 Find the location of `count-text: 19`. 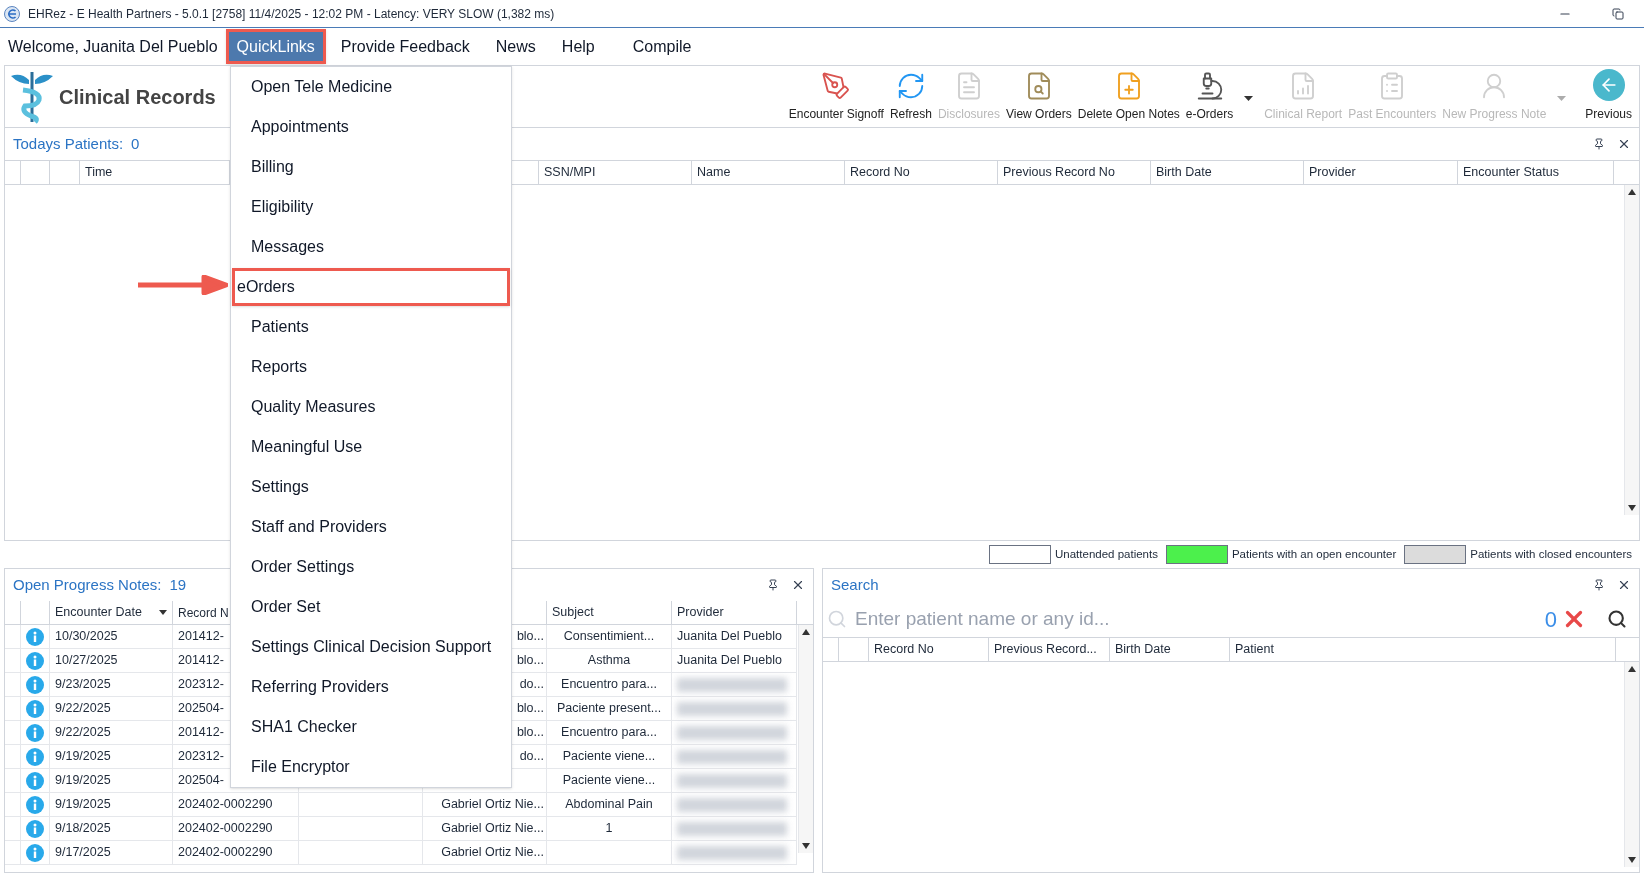

count-text: 19 is located at coordinates (178, 584).